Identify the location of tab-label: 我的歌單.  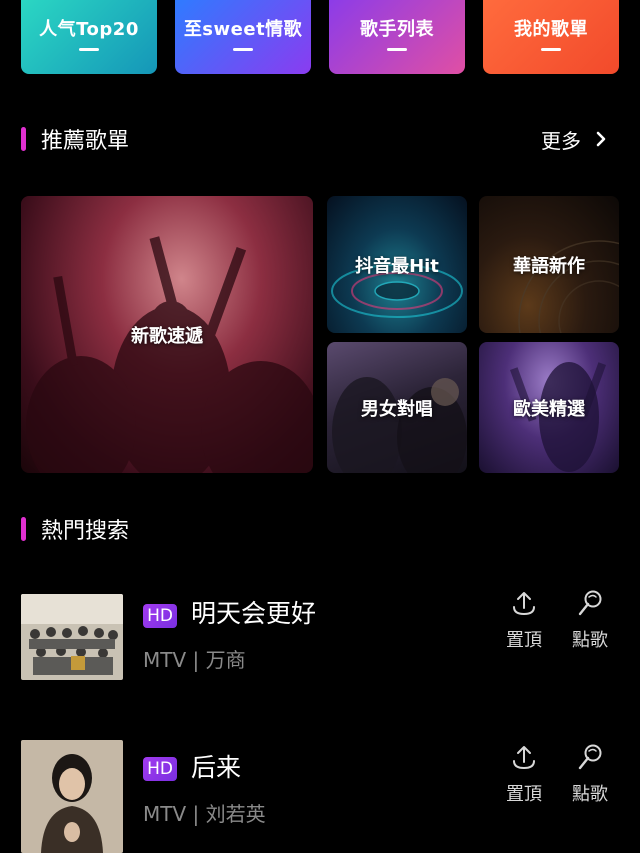
(551, 29).